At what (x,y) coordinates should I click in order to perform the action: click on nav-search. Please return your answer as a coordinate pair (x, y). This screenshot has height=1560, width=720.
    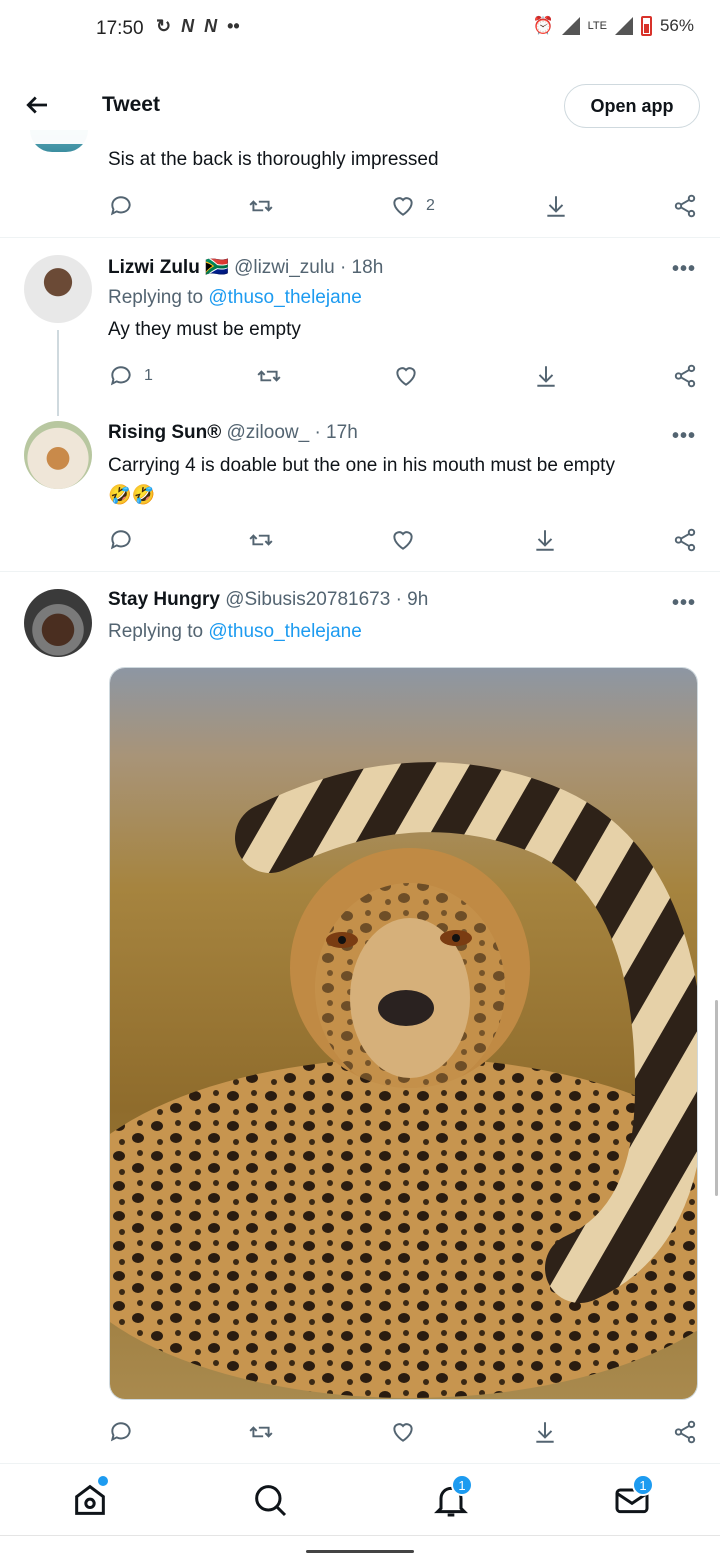
    Looking at the image, I should click on (270, 1500).